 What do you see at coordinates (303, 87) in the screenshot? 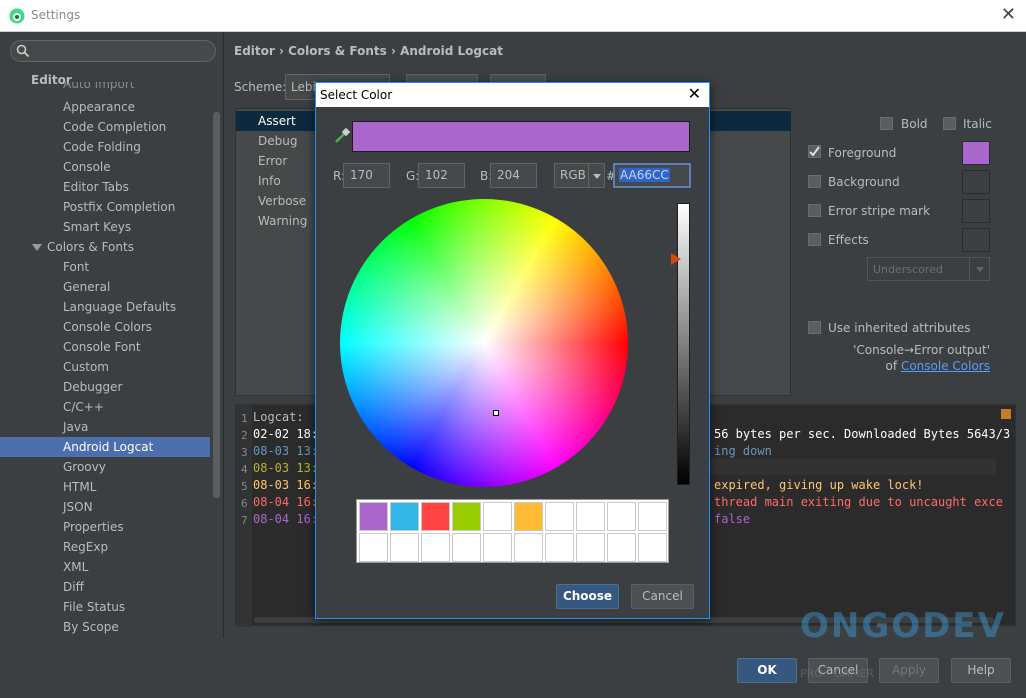
I see `scheme-value: Lebi` at bounding box center [303, 87].